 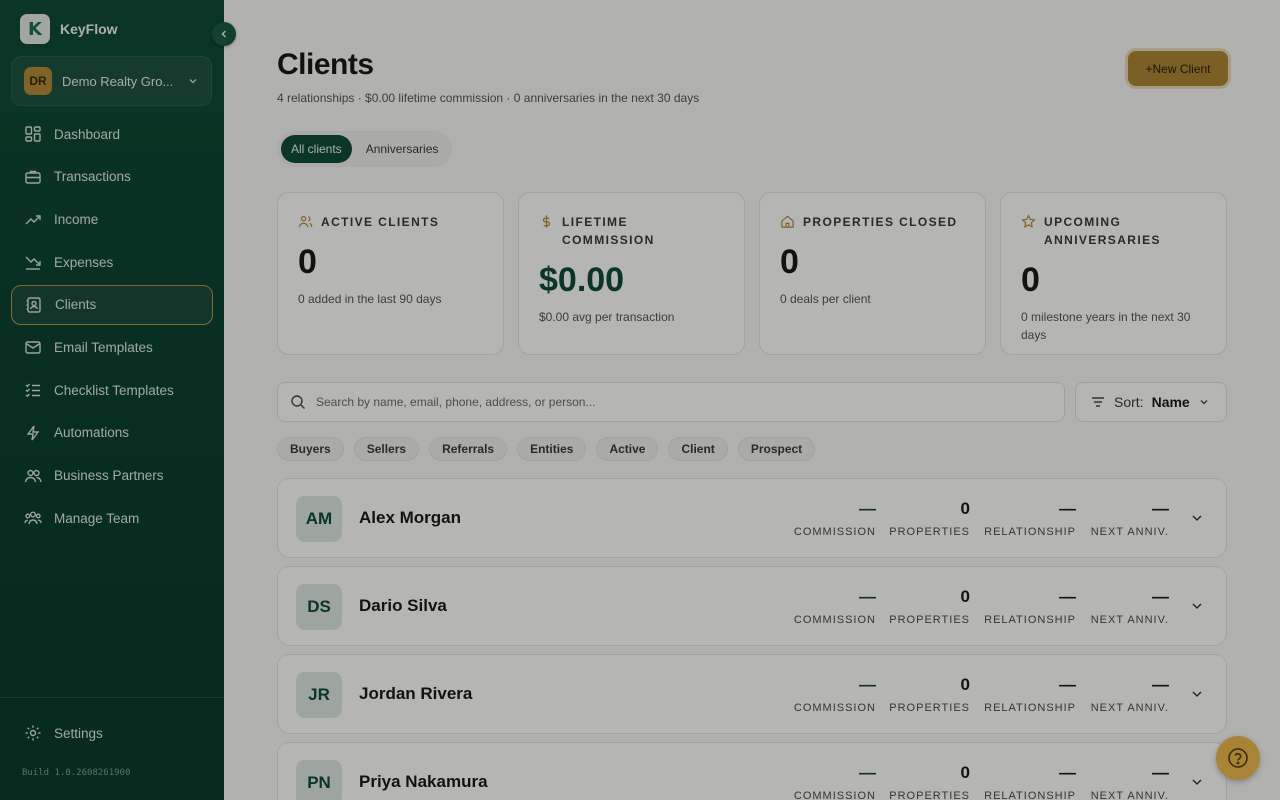 What do you see at coordinates (370, 299) in the screenshot?
I see `stat-note: 0 added in the last 90 days` at bounding box center [370, 299].